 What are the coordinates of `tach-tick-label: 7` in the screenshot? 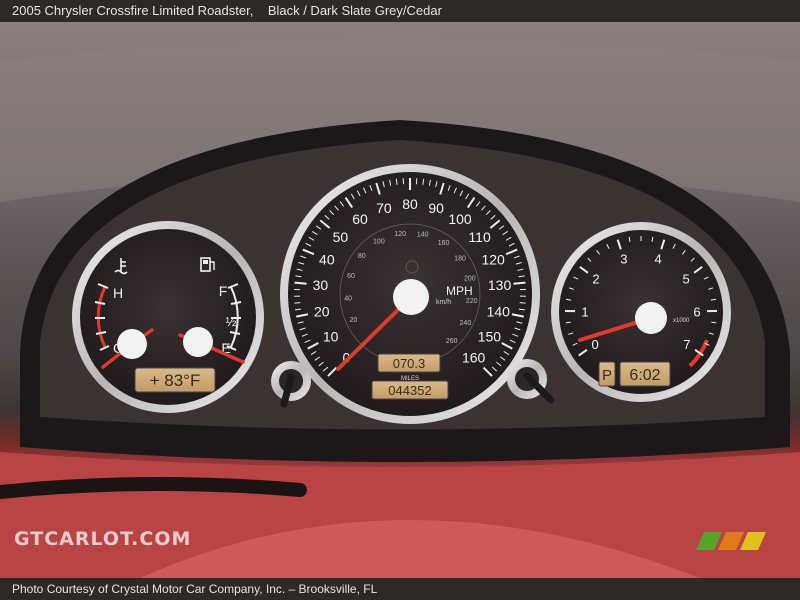 It's located at (686, 344).